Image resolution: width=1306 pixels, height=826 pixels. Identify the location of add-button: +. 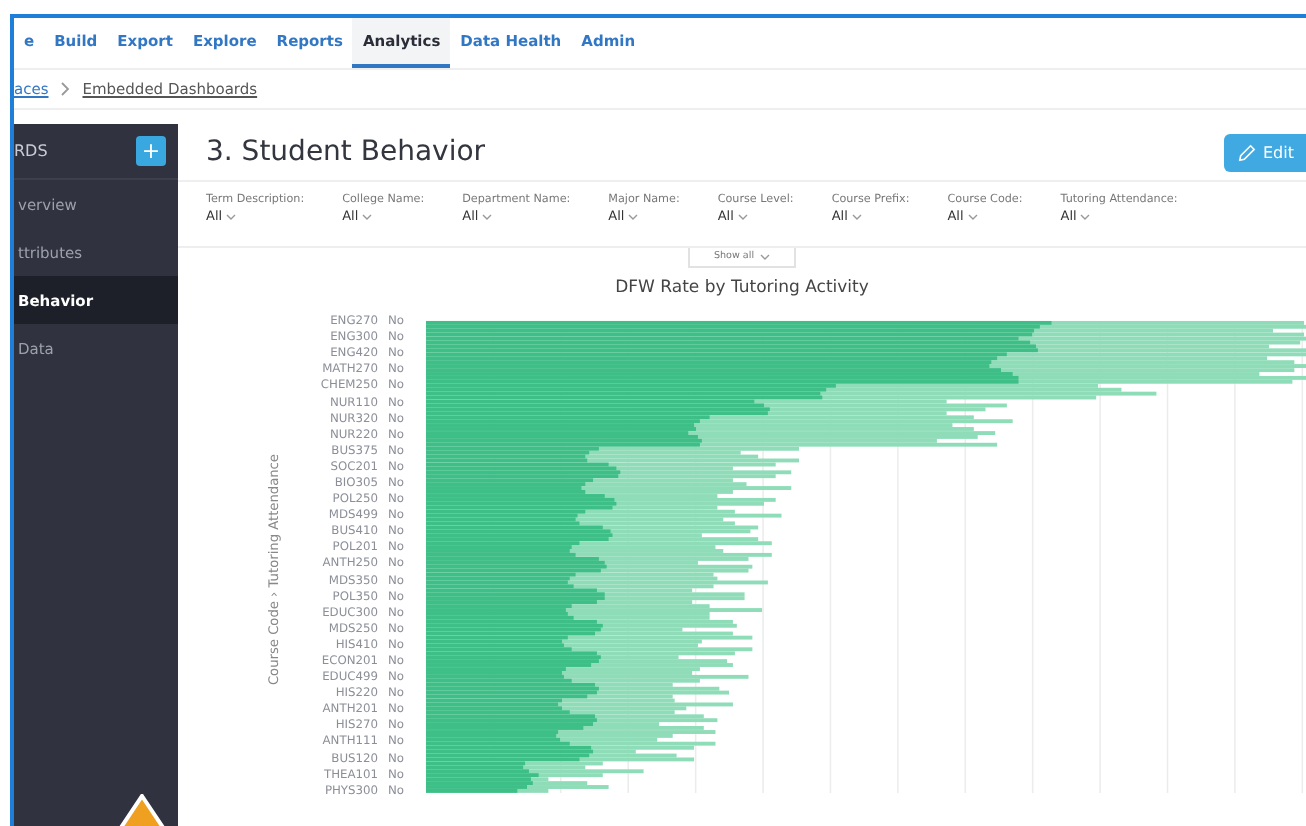
(151, 151).